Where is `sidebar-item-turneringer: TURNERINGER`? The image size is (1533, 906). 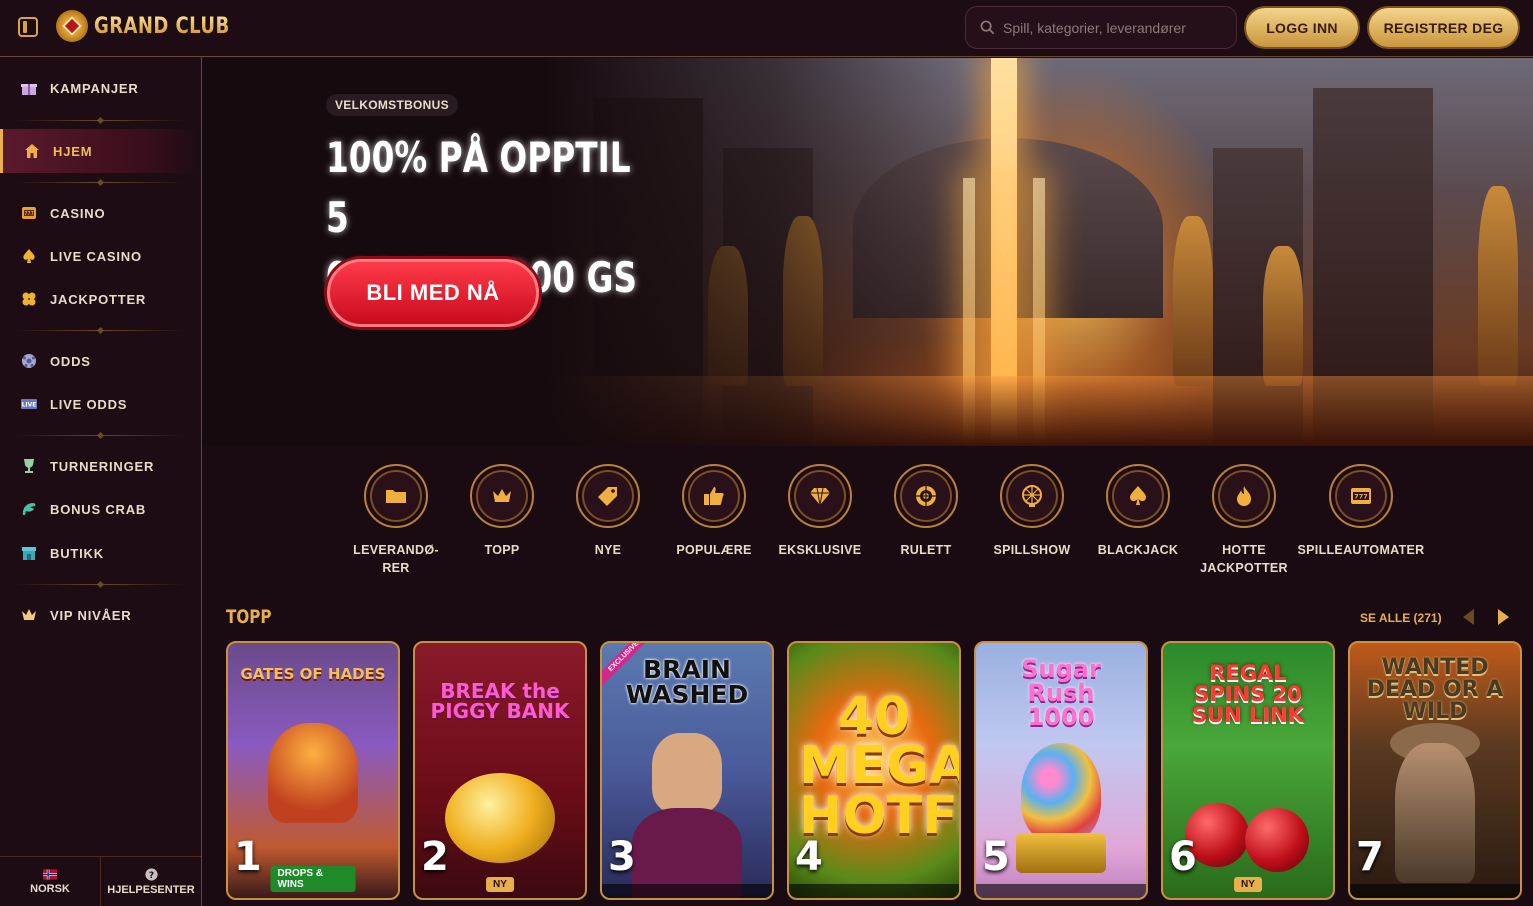 sidebar-item-turneringer: TURNERINGER is located at coordinates (100, 466).